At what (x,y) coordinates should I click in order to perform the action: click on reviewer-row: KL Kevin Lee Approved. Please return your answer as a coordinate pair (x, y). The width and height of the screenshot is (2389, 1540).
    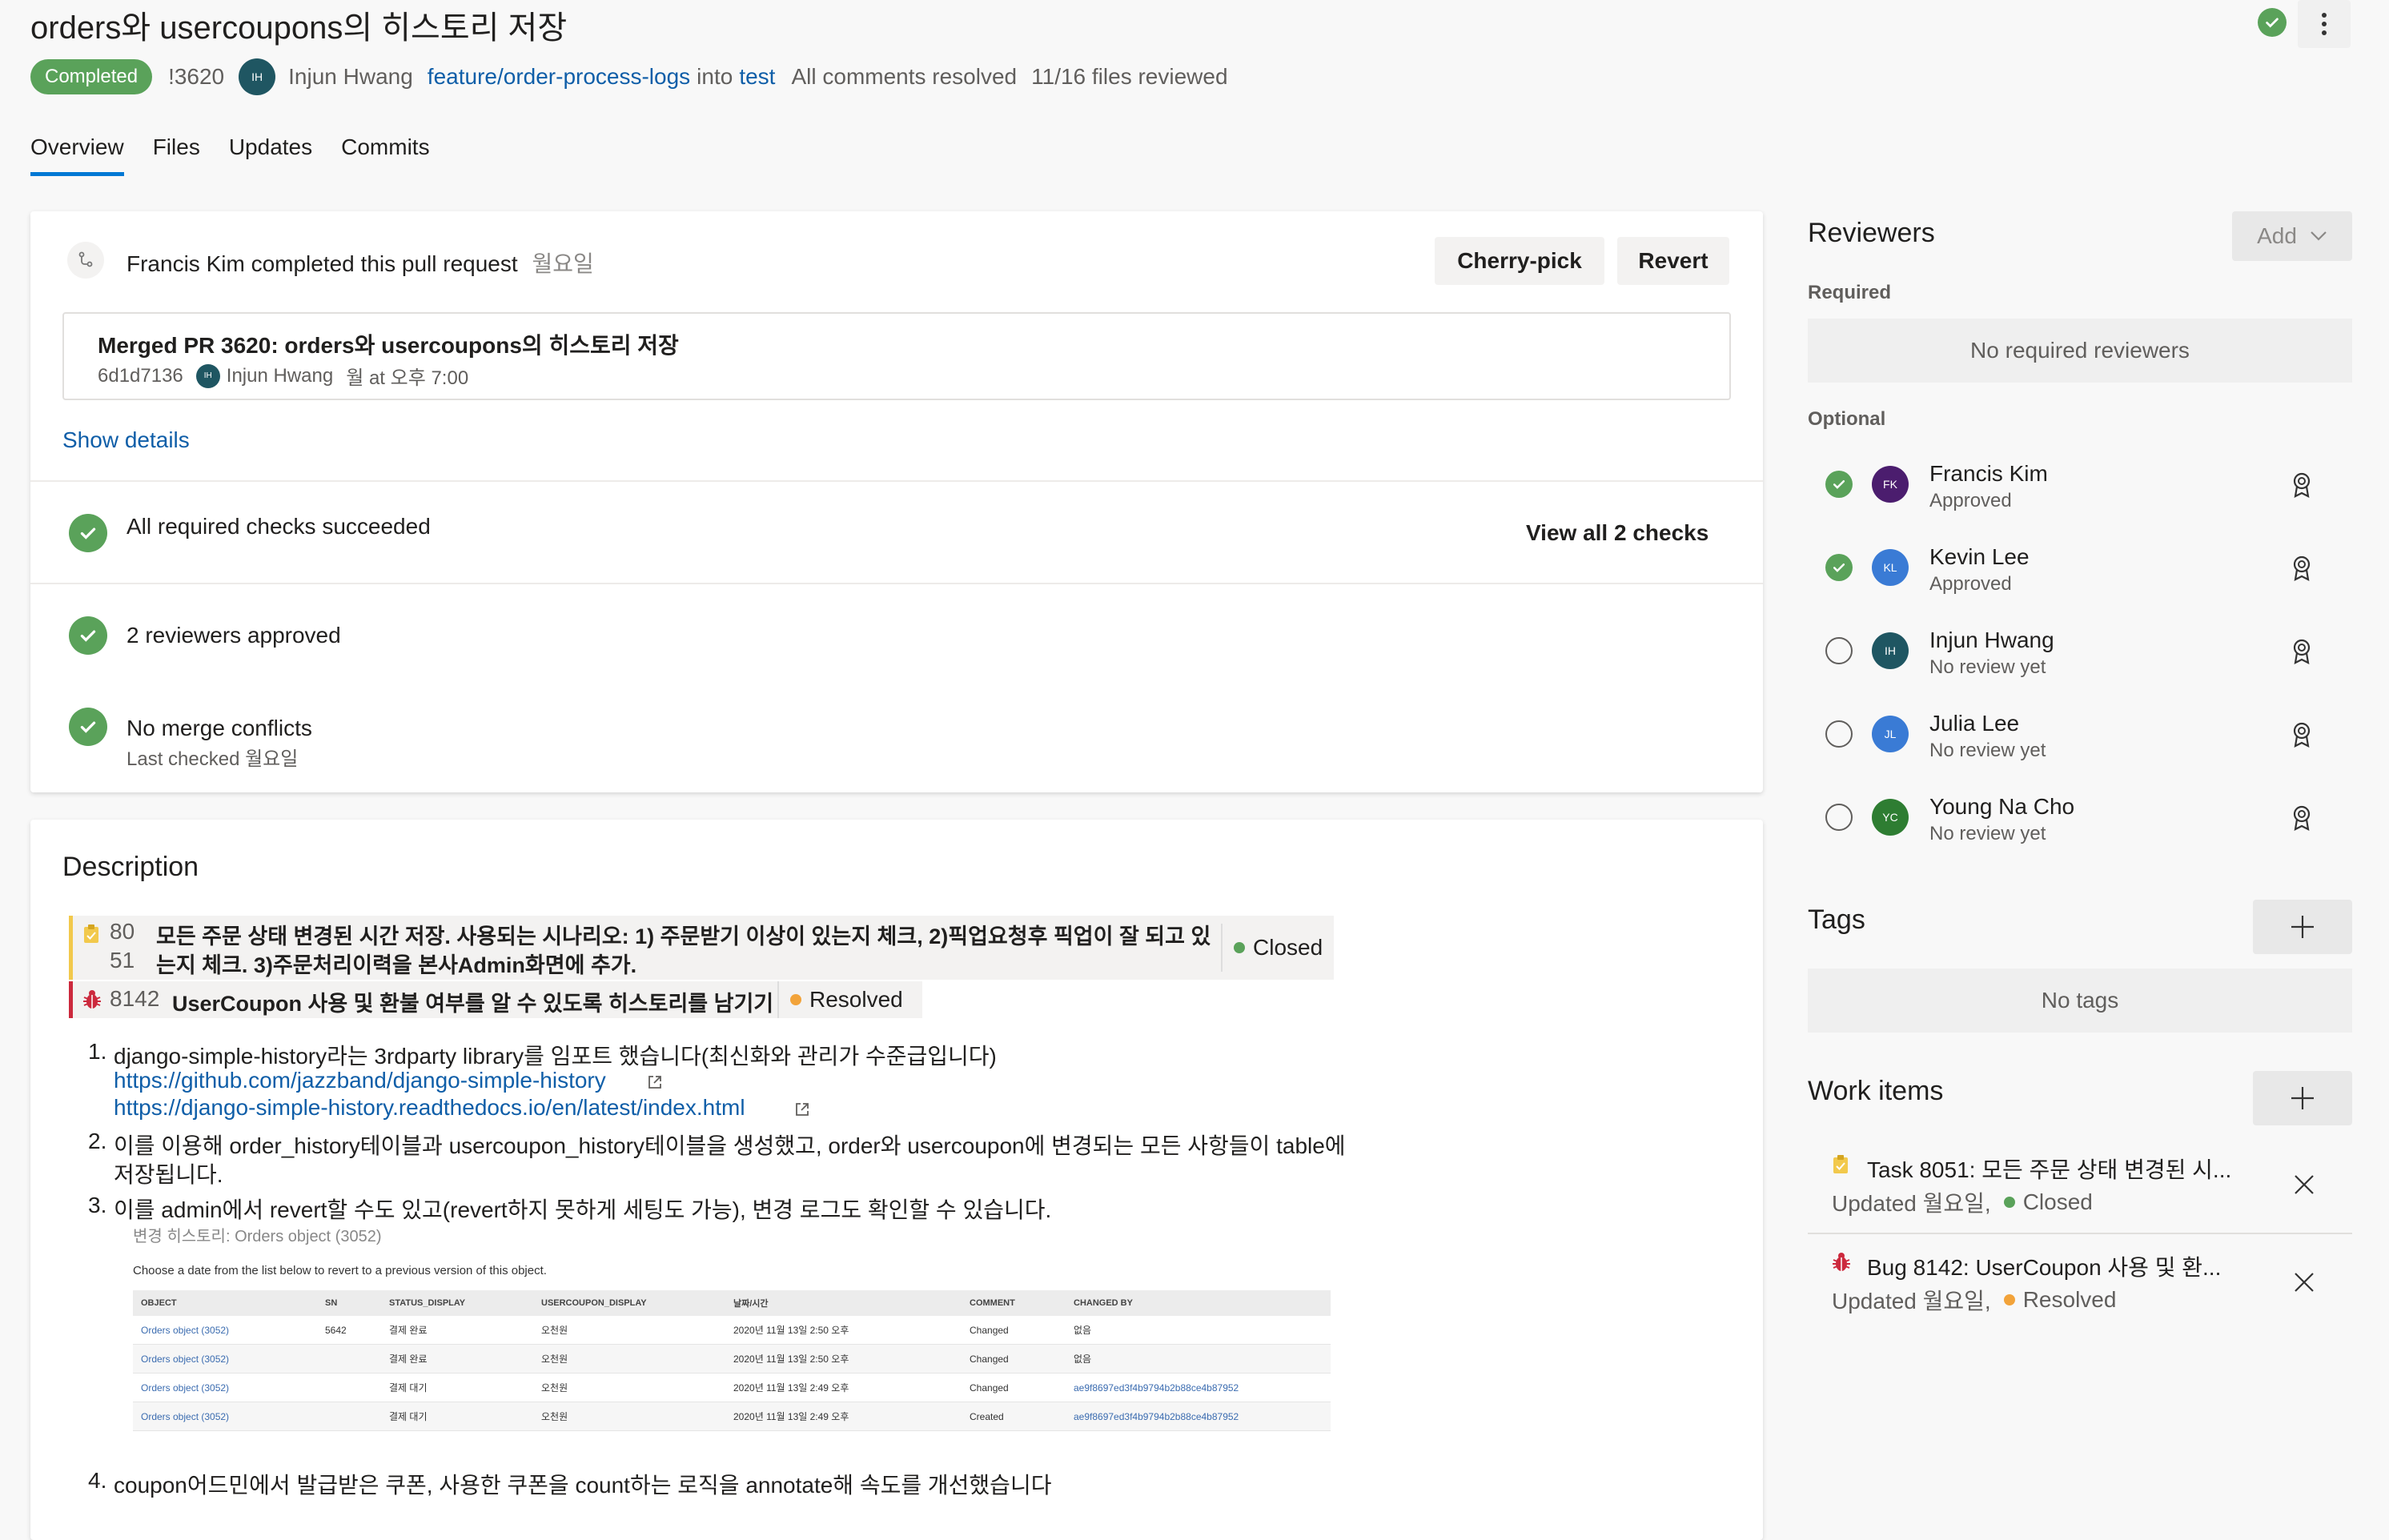
    Looking at the image, I should click on (2080, 571).